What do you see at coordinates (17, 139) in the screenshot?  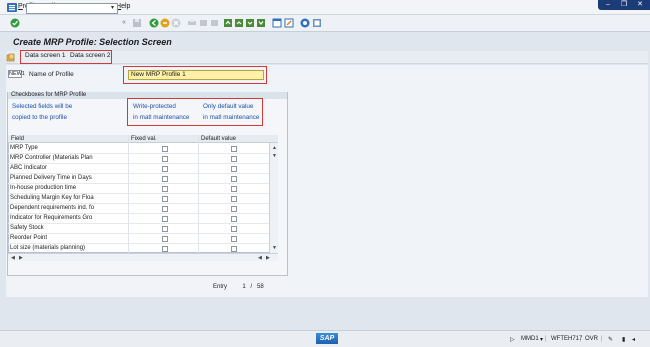 I see `column-header-field: Field` at bounding box center [17, 139].